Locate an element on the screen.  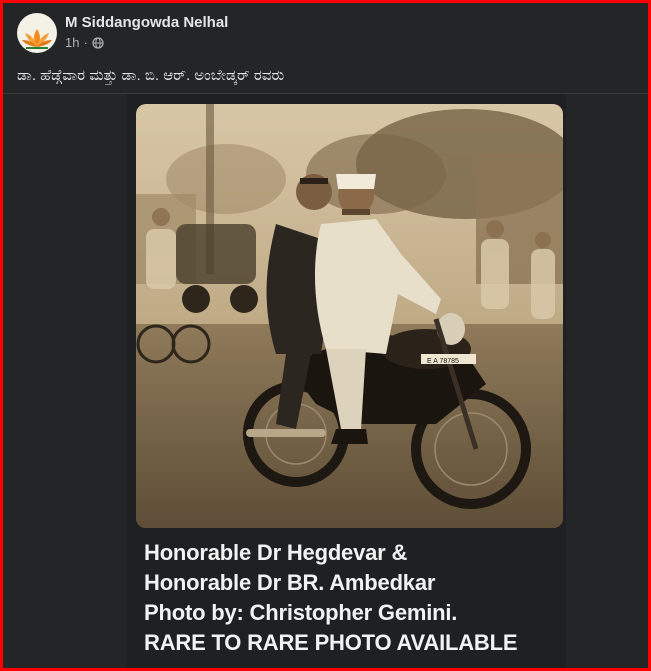
plate-text: E A 78785 is located at coordinates (443, 361).